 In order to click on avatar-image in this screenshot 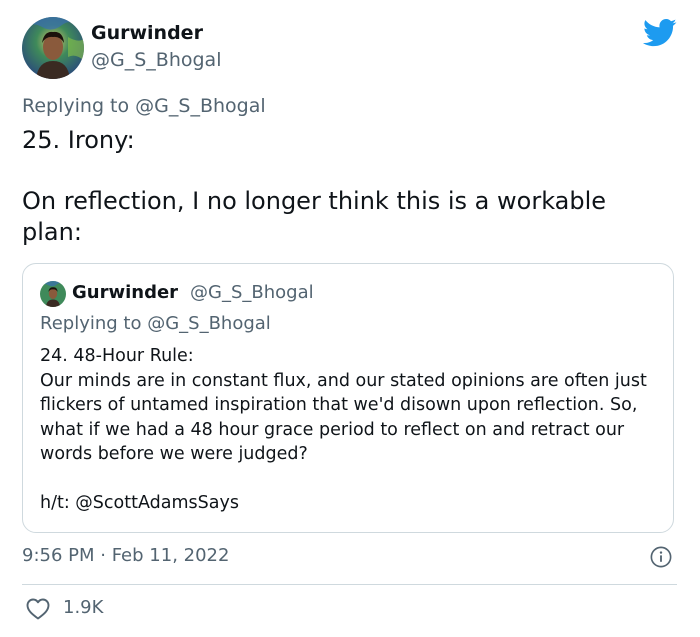, I will do `click(53, 48)`.